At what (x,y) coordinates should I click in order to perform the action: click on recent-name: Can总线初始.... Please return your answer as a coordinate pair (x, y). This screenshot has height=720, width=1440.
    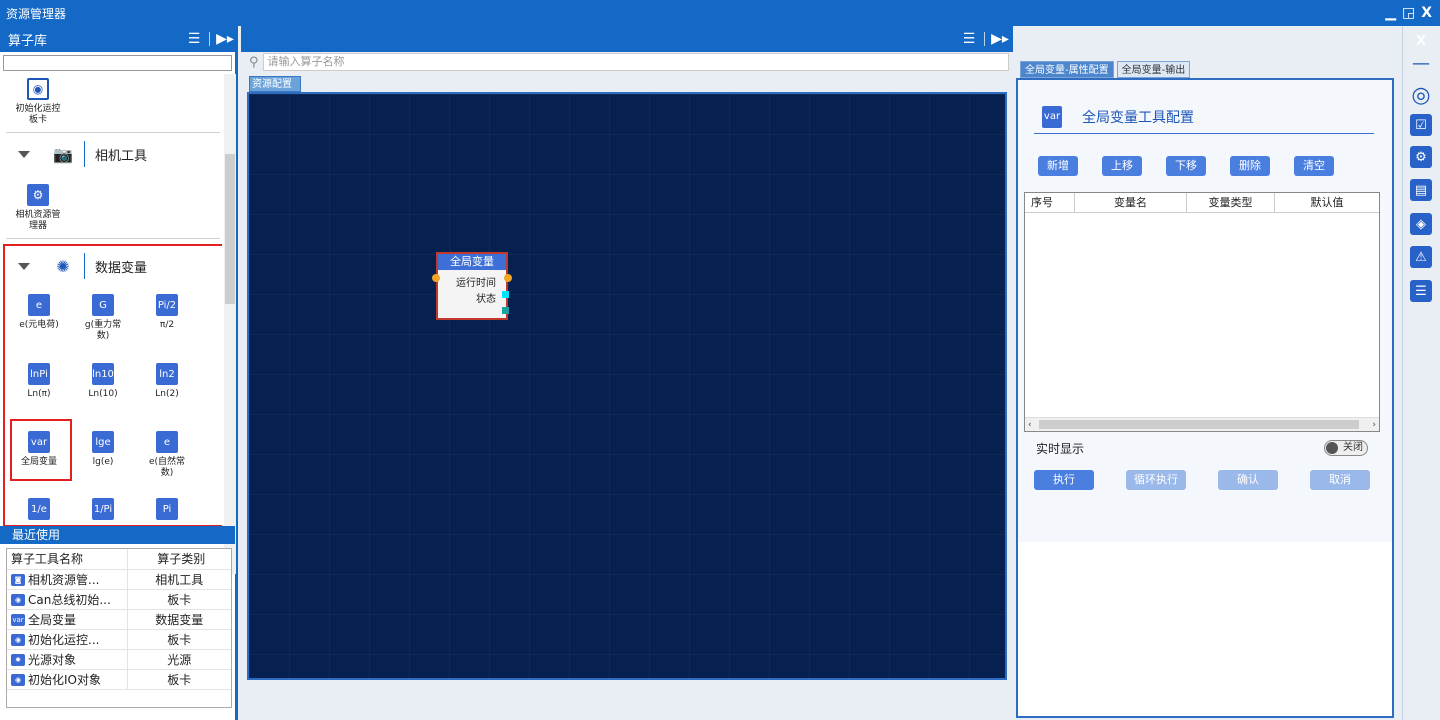
    Looking at the image, I should click on (69, 599).